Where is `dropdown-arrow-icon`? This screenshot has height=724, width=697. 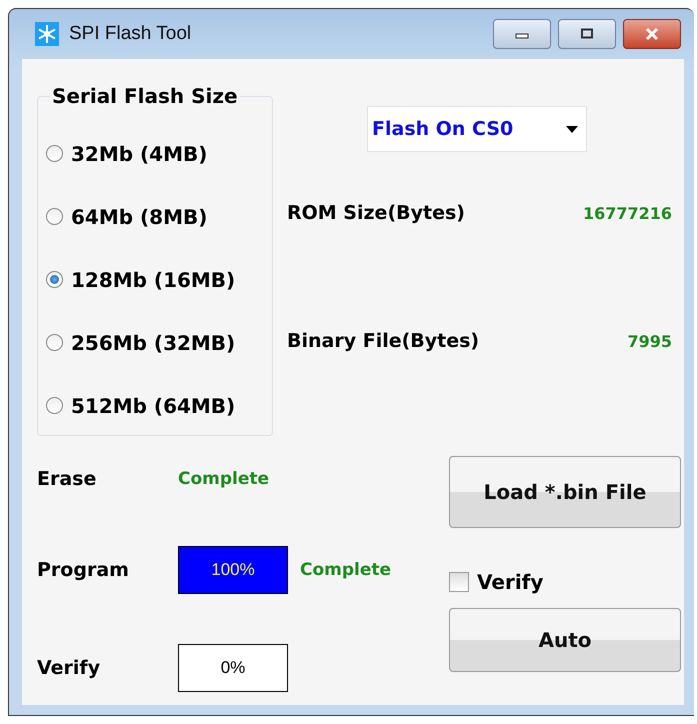 dropdown-arrow-icon is located at coordinates (572, 129).